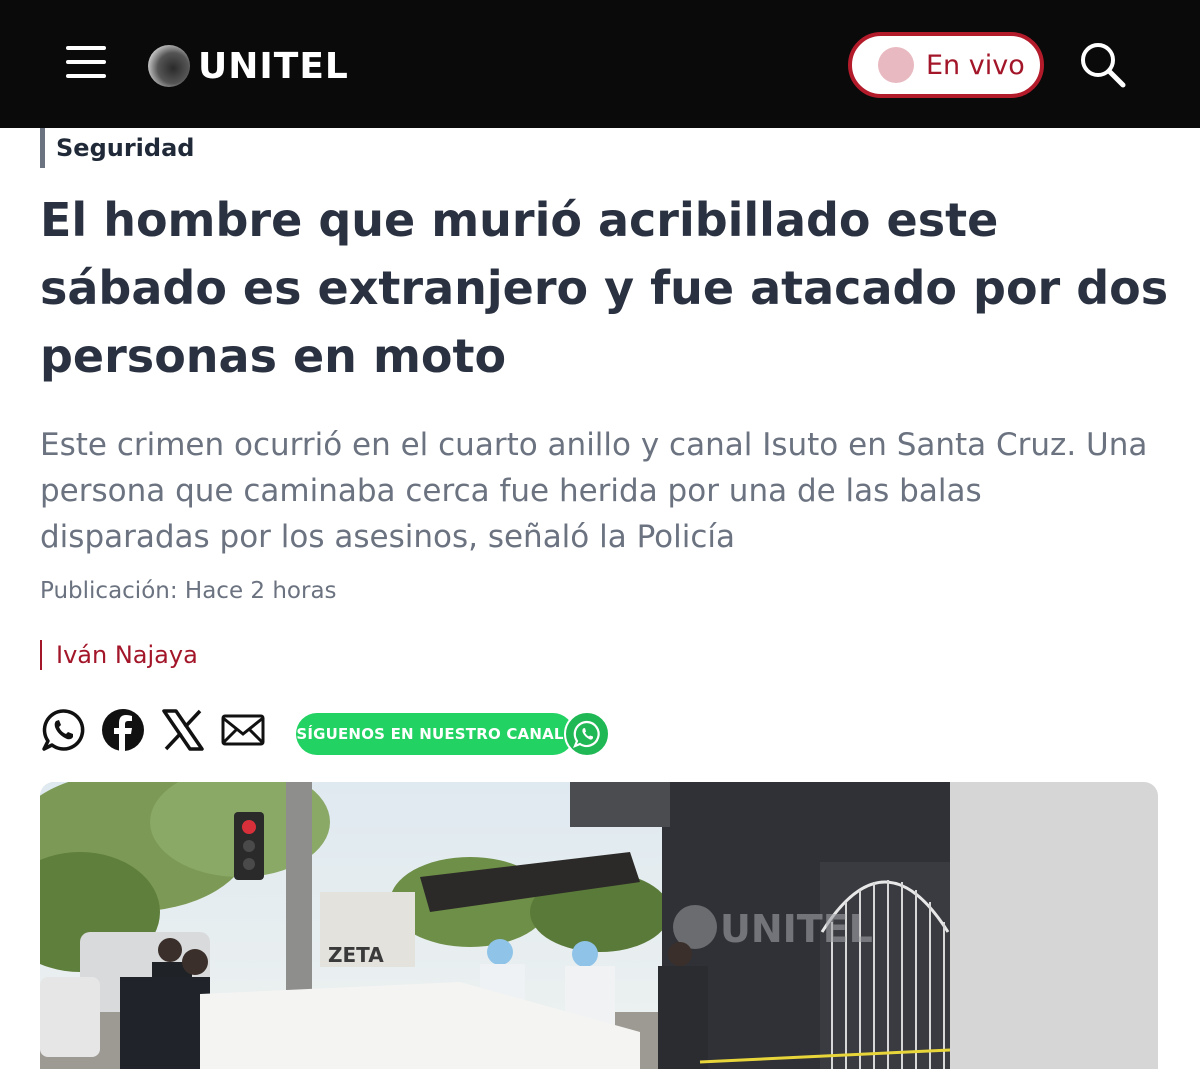 The height and width of the screenshot is (1069, 1200). Describe the element at coordinates (127, 655) in the screenshot. I see `author-name: Iván Najaya` at that location.